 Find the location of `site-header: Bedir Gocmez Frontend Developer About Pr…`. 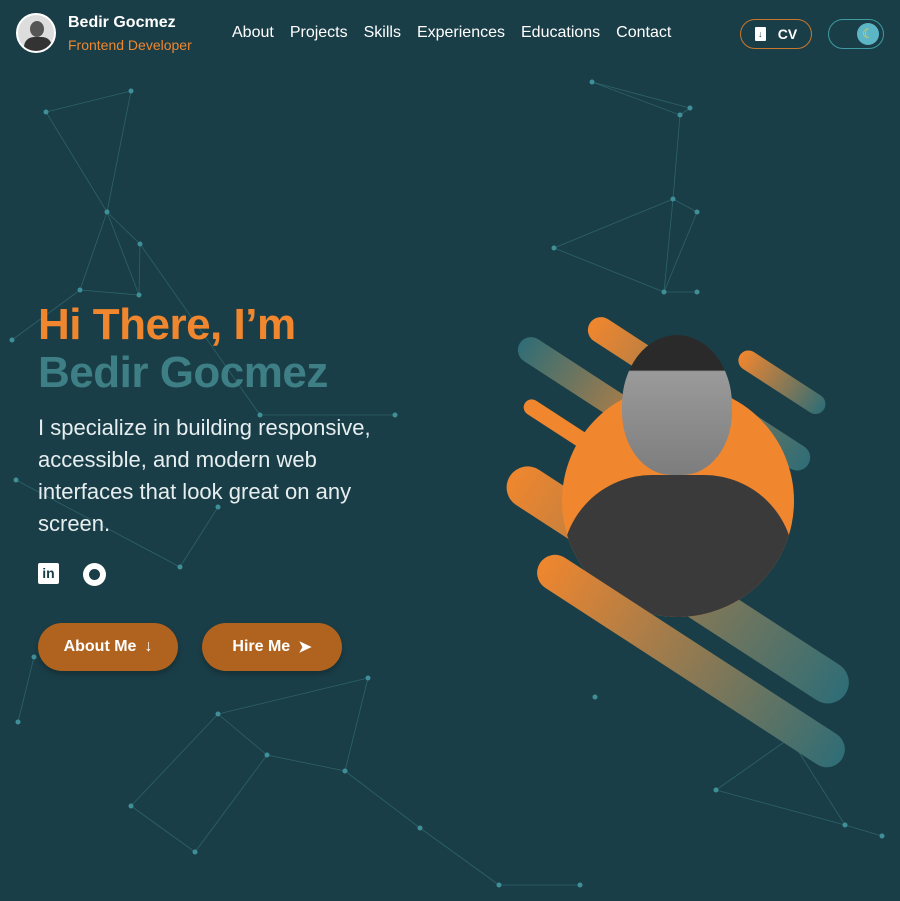

site-header: Bedir Gocmez Frontend Developer About Pr… is located at coordinates (450, 34).